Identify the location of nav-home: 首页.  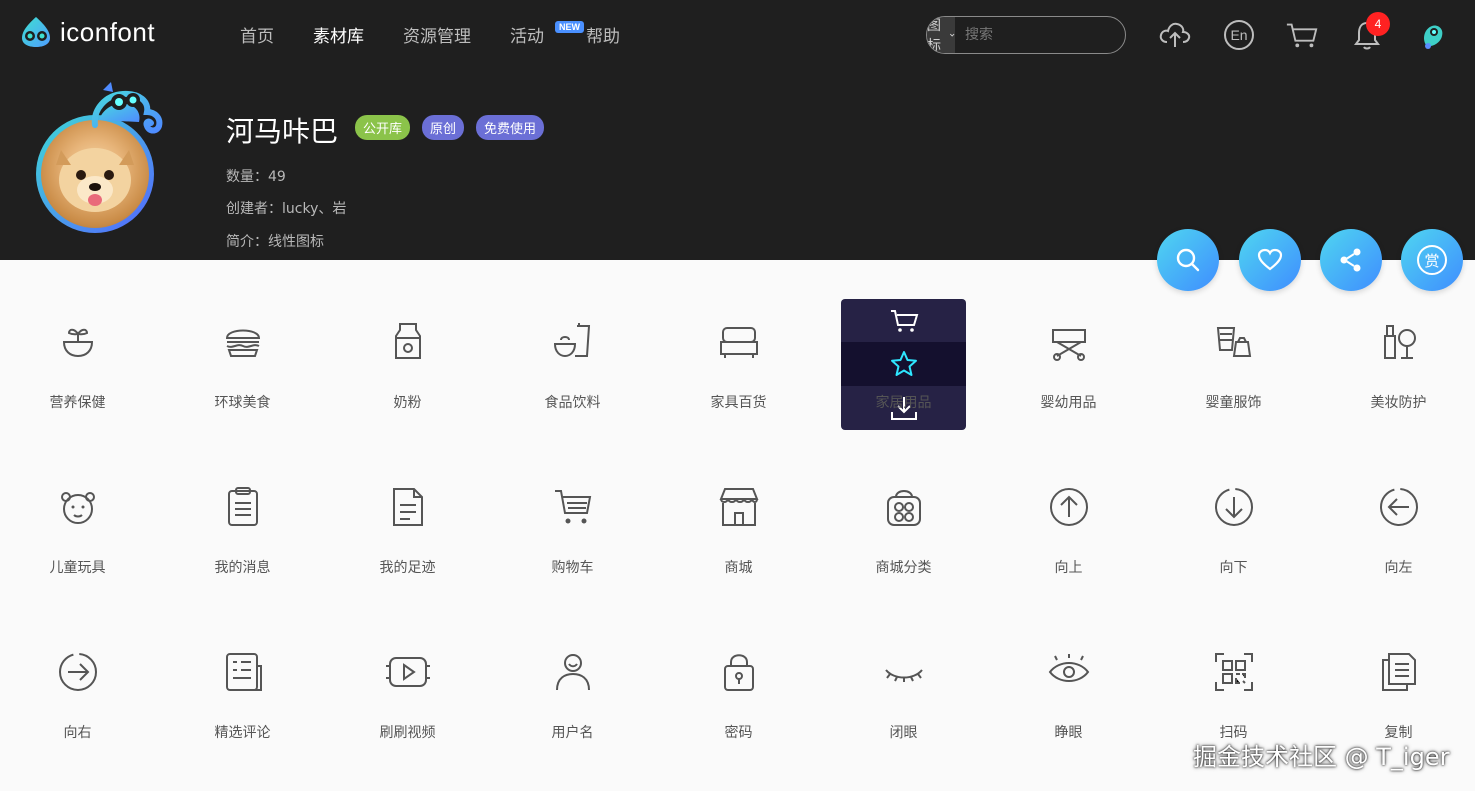
(257, 34).